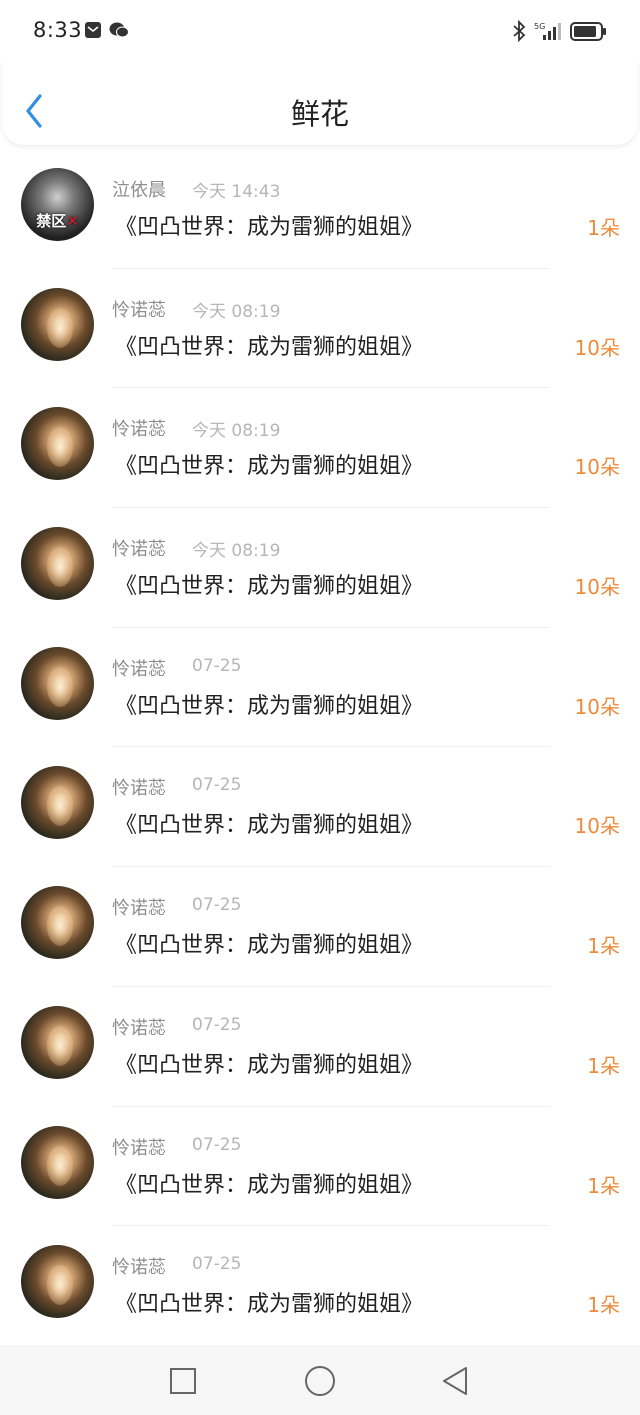  Describe the element at coordinates (139, 189) in the screenshot. I see `user-name: 泣依晨` at that location.